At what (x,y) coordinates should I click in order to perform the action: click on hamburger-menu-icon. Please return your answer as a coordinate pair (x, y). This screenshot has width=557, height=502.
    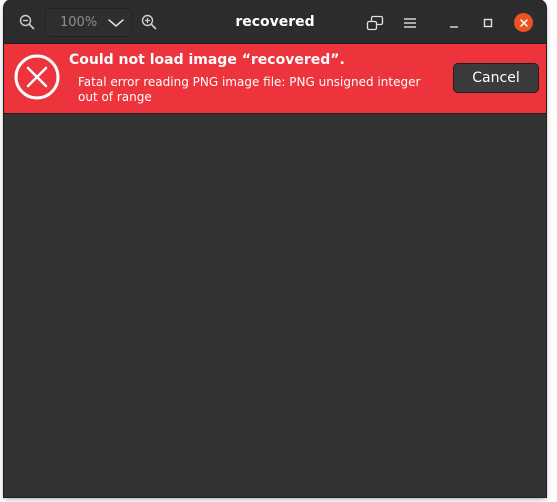
    Looking at the image, I should click on (410, 23).